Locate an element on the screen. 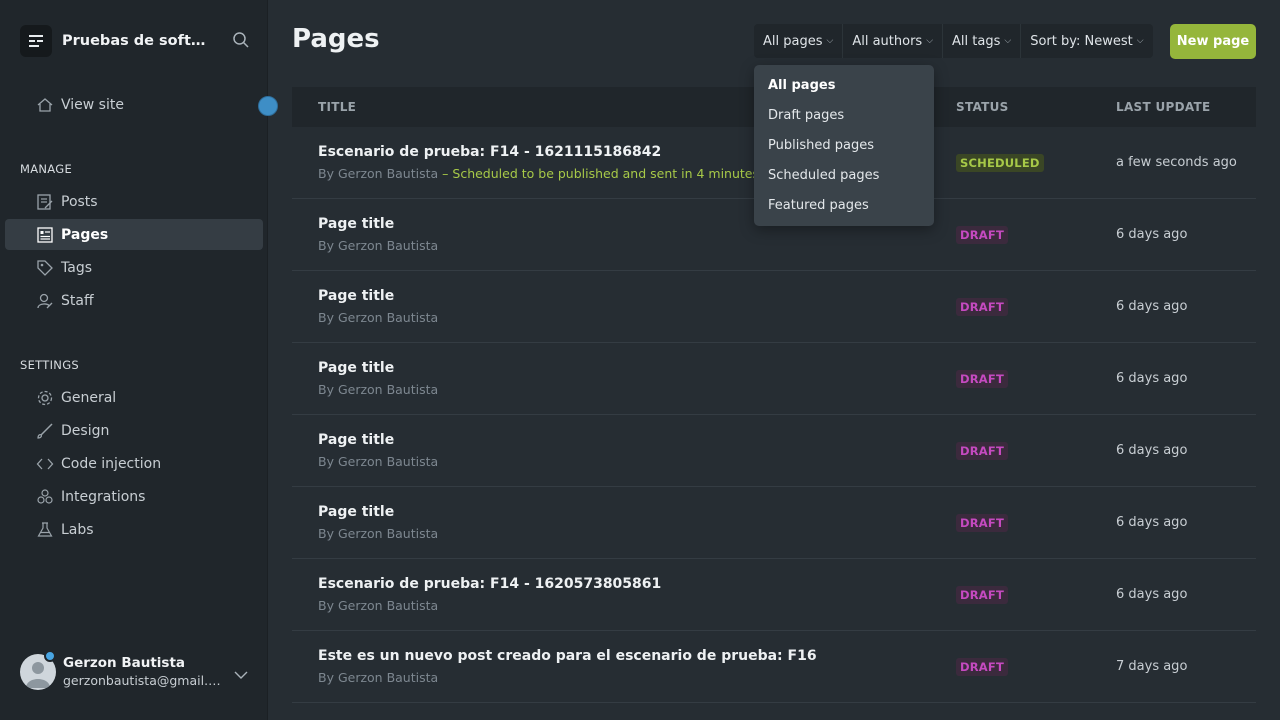 The image size is (1280, 720). sidebar-item-pages: Pages is located at coordinates (134, 234).